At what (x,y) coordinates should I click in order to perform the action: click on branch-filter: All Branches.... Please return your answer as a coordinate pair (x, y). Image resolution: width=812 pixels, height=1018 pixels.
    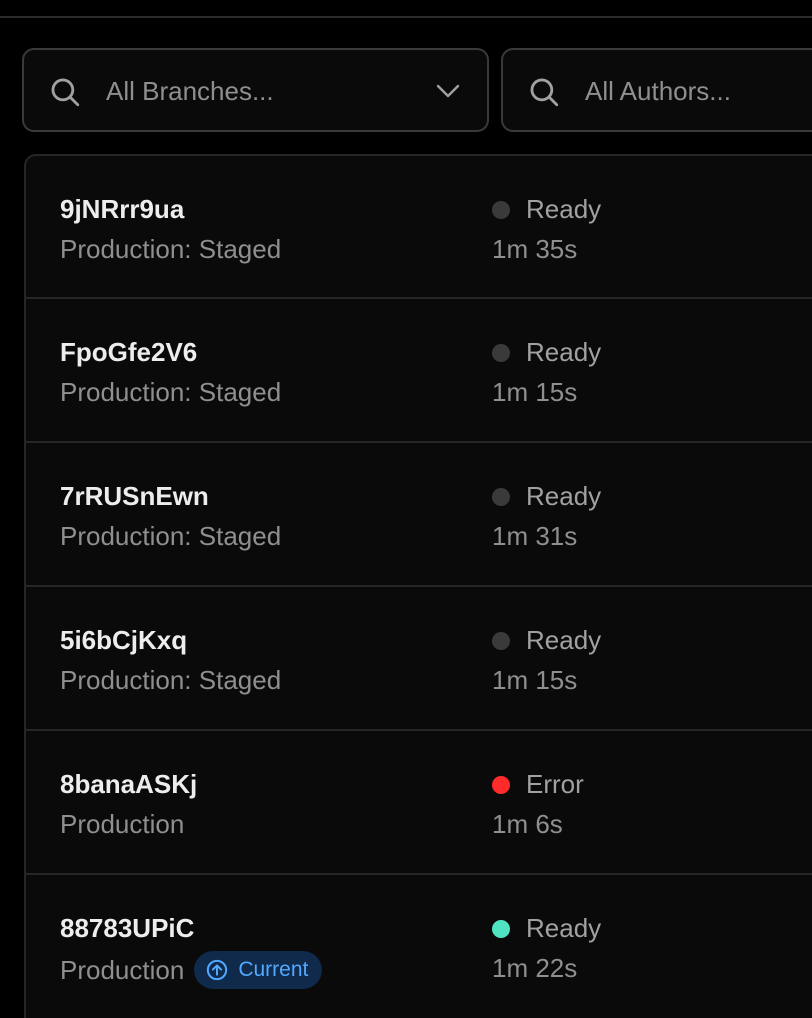
    Looking at the image, I should click on (255, 90).